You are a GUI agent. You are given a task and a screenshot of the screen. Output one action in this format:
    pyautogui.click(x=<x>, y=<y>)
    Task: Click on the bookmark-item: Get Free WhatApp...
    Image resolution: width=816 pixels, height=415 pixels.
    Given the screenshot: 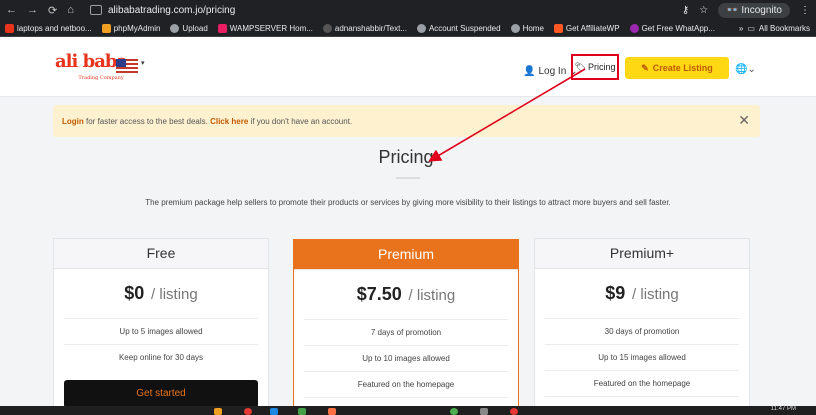 What is the action you would take?
    pyautogui.click(x=672, y=28)
    